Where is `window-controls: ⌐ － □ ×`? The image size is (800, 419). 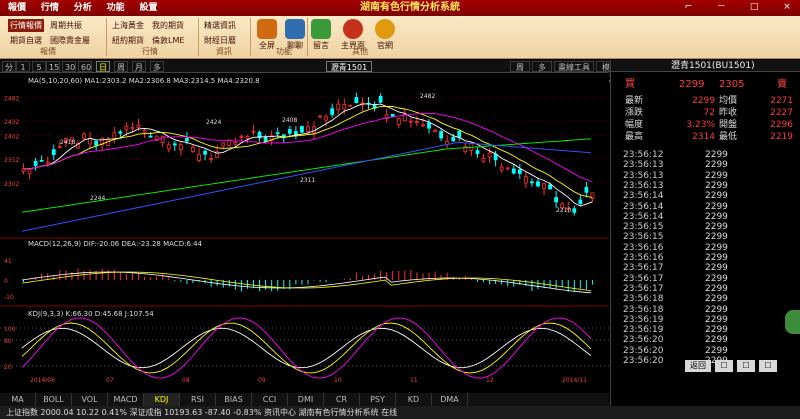 window-controls: ⌐ － □ × is located at coordinates (729, 7).